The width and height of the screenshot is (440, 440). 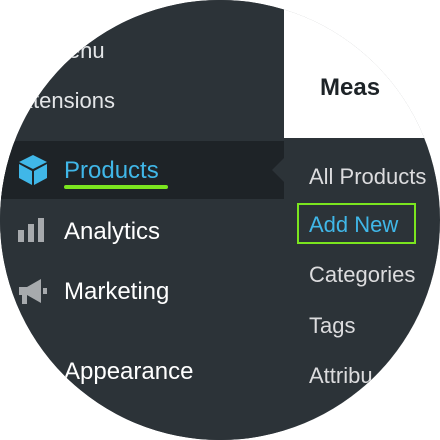 I want to click on active-menu-pointer, so click(x=278, y=170).